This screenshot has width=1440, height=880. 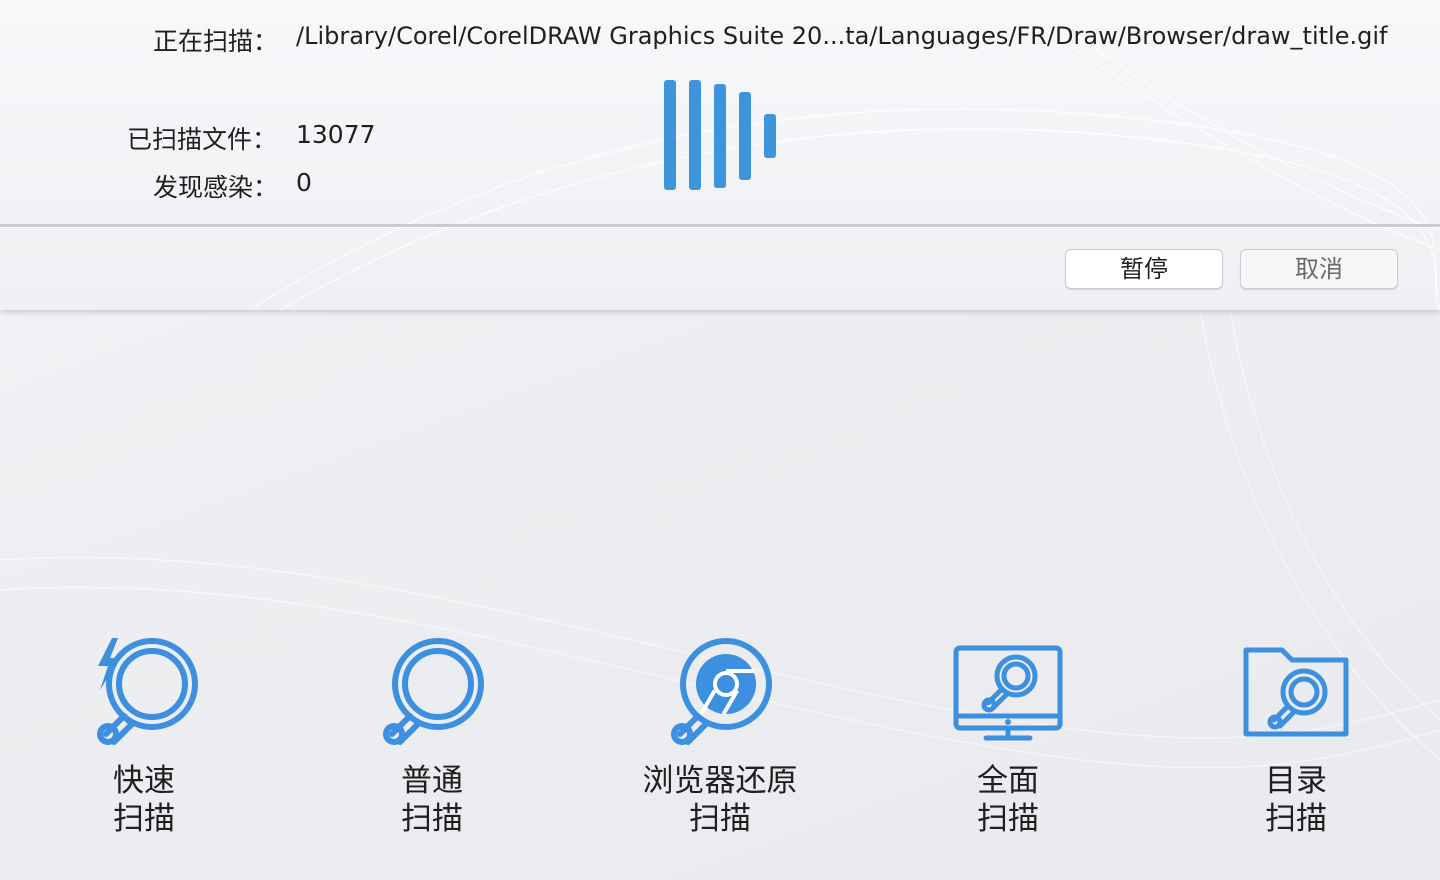 What do you see at coordinates (144, 781) in the screenshot?
I see `quick-scan-label-line1: 快速` at bounding box center [144, 781].